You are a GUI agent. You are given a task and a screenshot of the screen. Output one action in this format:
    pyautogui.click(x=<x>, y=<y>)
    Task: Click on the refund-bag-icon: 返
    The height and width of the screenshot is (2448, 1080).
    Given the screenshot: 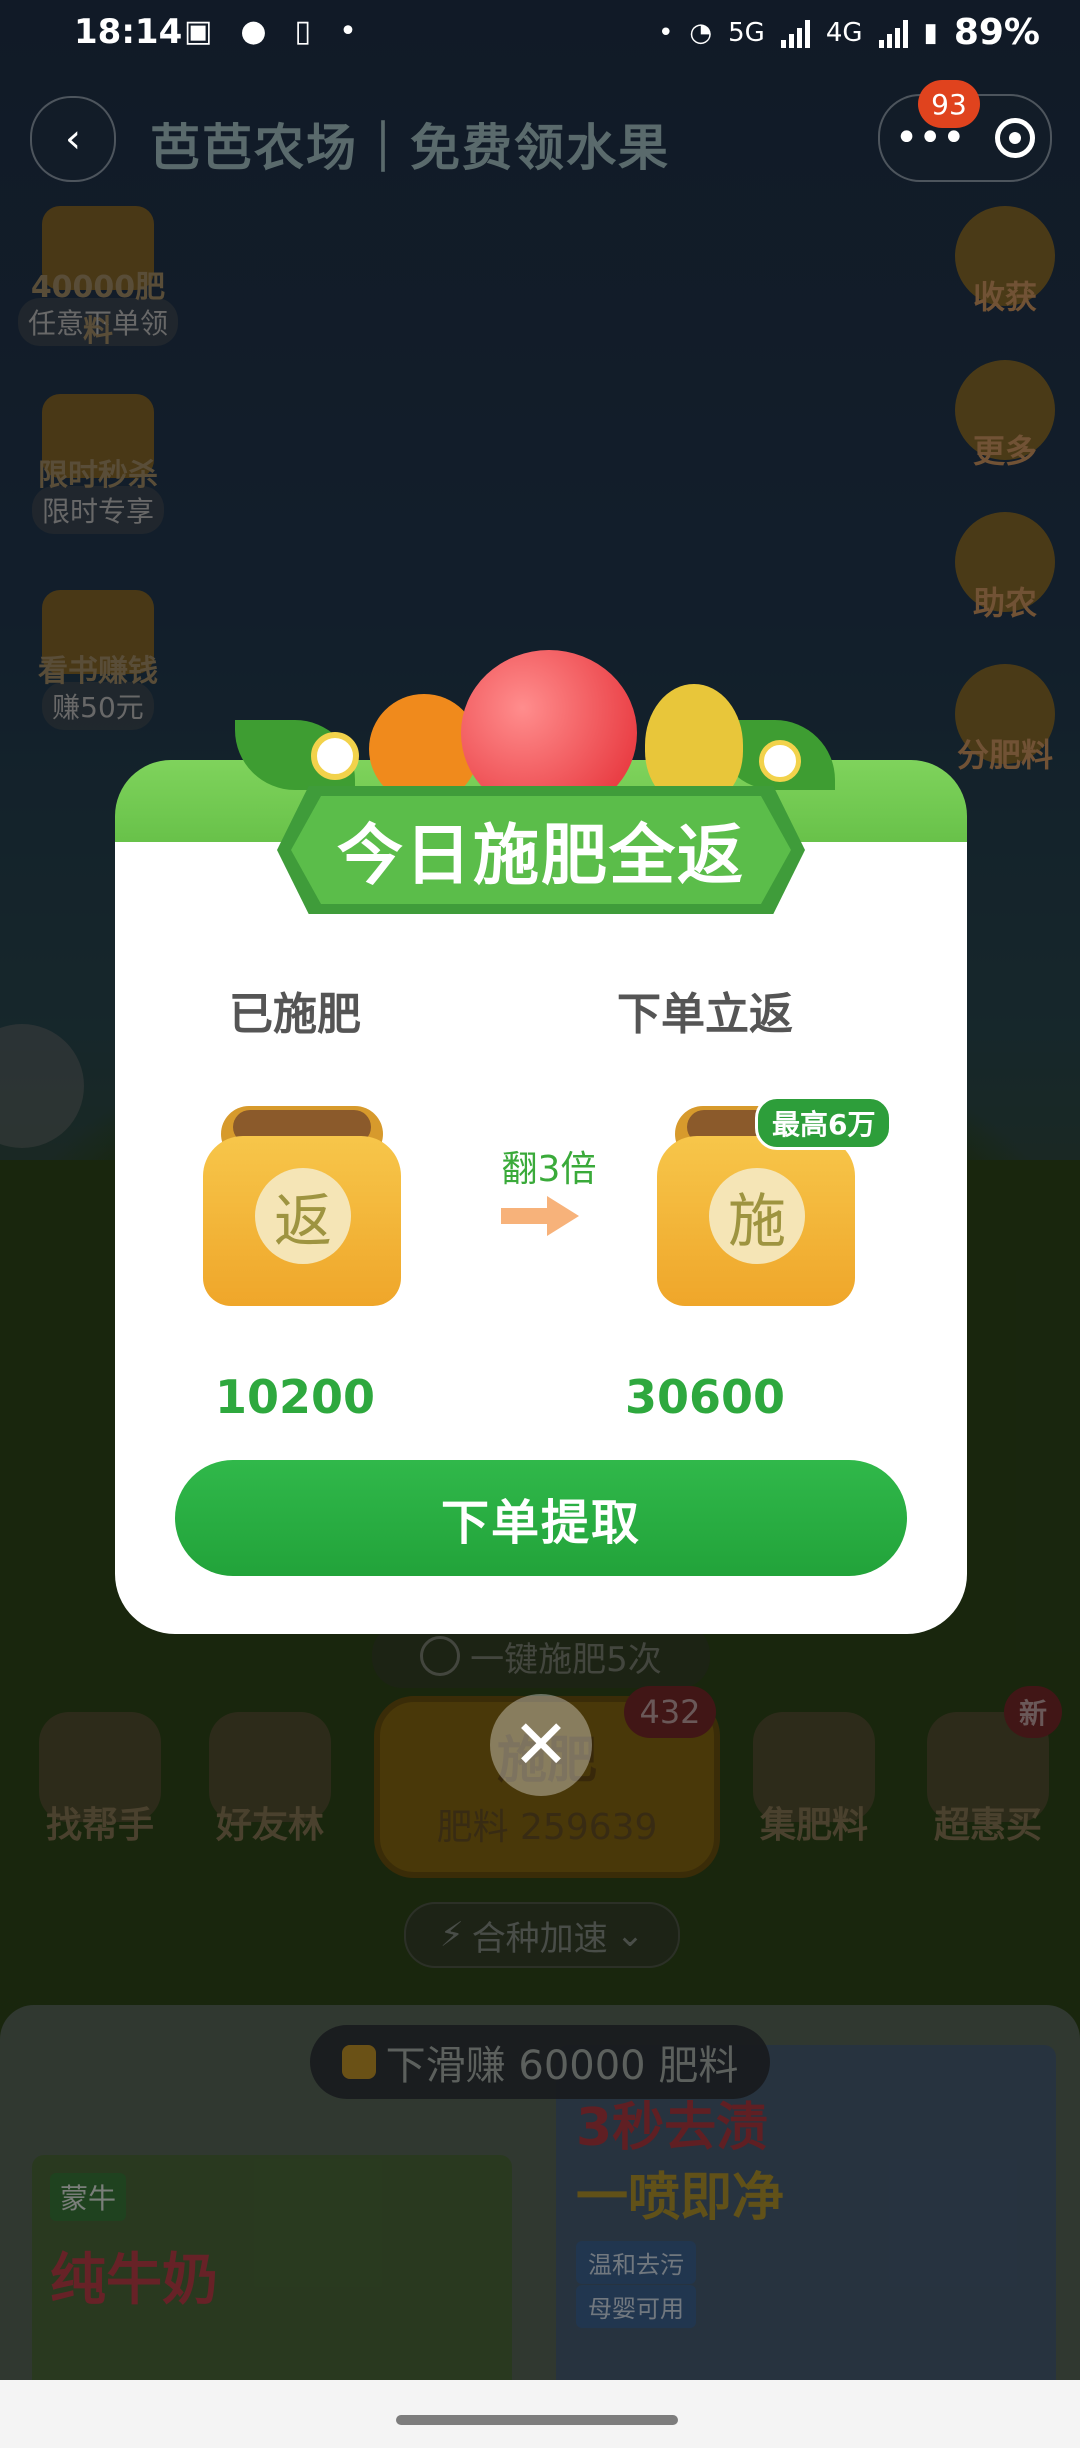 What is the action you would take?
    pyautogui.click(x=302, y=1206)
    